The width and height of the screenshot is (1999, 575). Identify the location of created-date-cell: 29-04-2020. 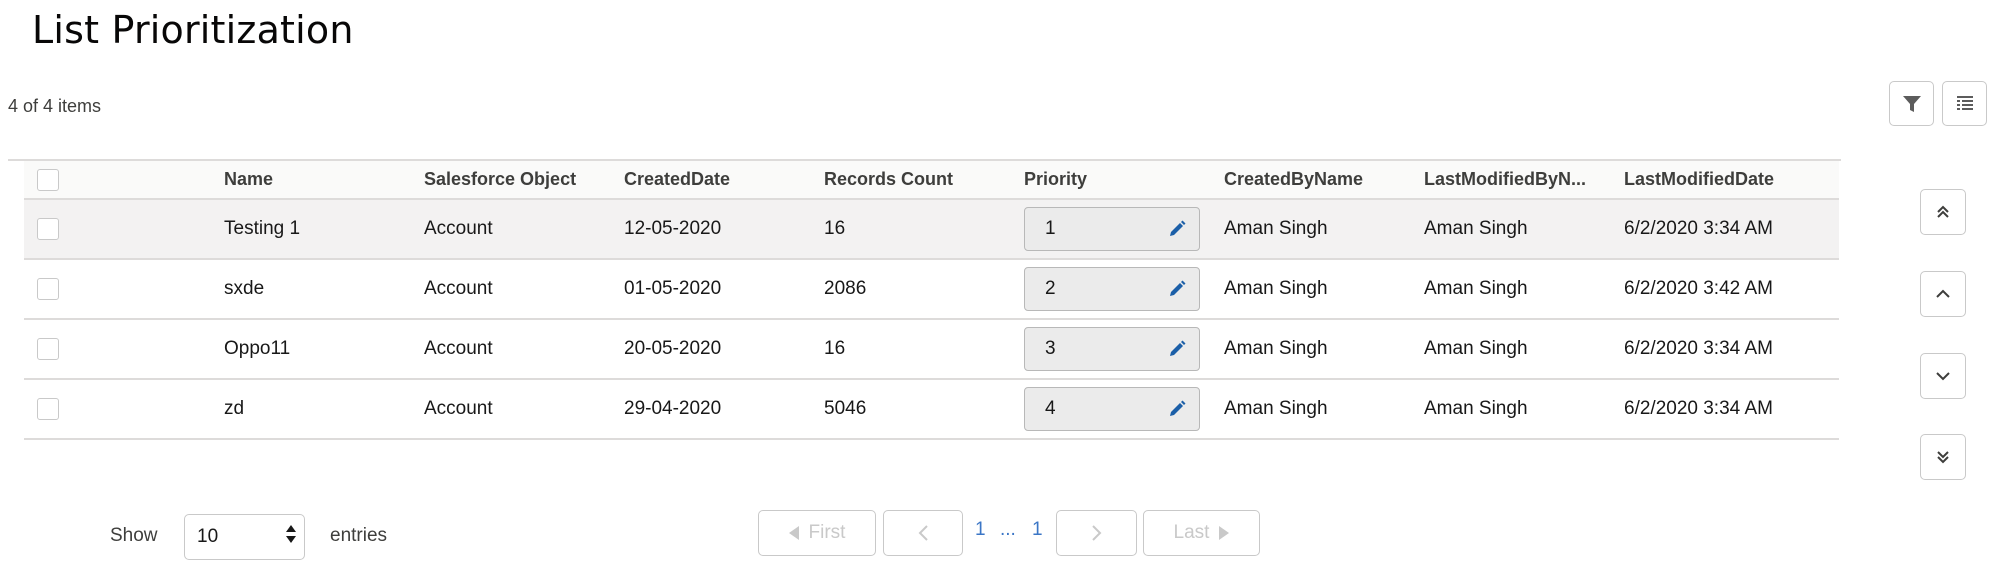
(724, 409).